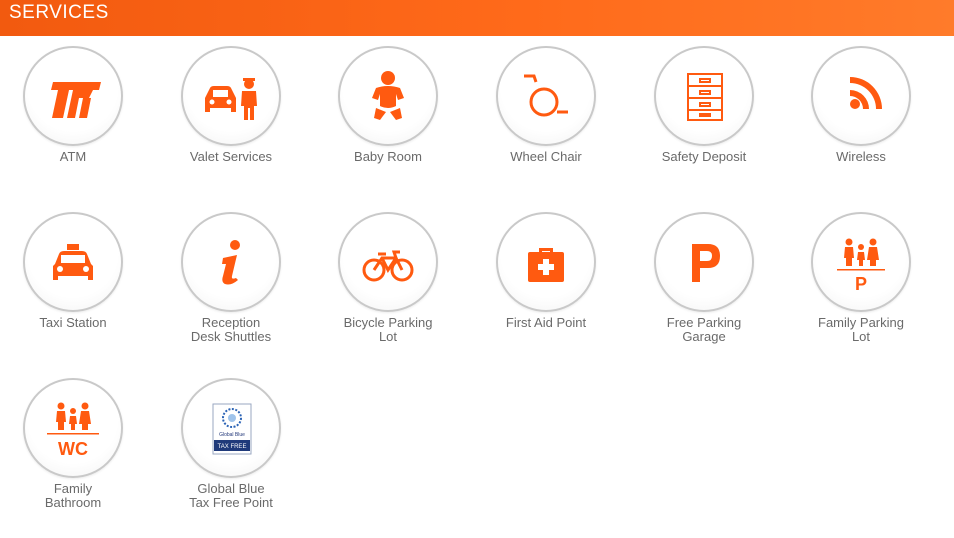  What do you see at coordinates (704, 96) in the screenshot?
I see `safety-deposit-icon` at bounding box center [704, 96].